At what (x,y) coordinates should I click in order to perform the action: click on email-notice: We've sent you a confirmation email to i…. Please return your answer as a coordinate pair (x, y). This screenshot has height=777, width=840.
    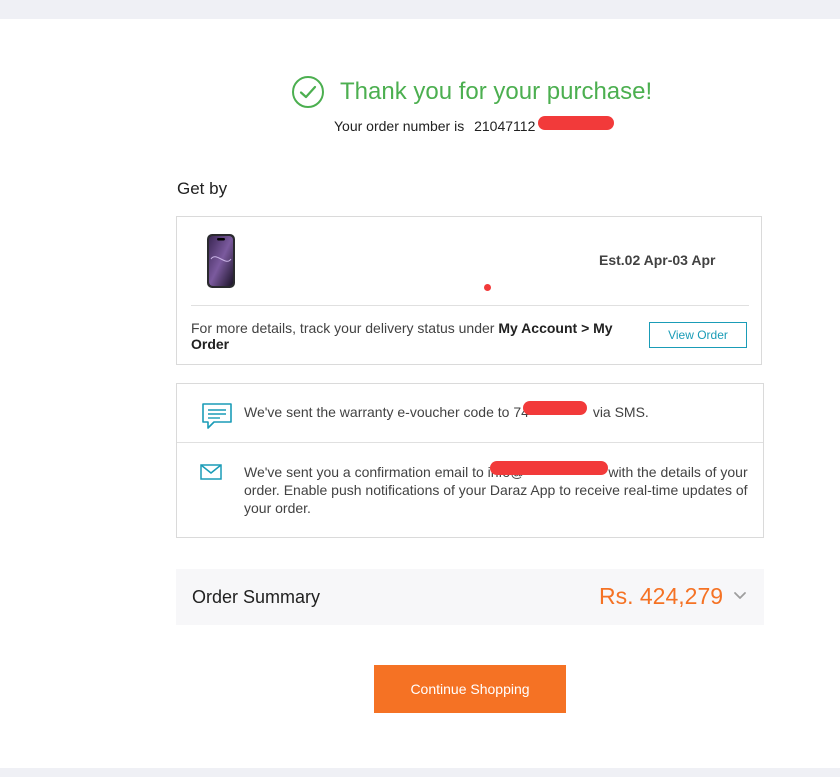
    Looking at the image, I should click on (499, 489).